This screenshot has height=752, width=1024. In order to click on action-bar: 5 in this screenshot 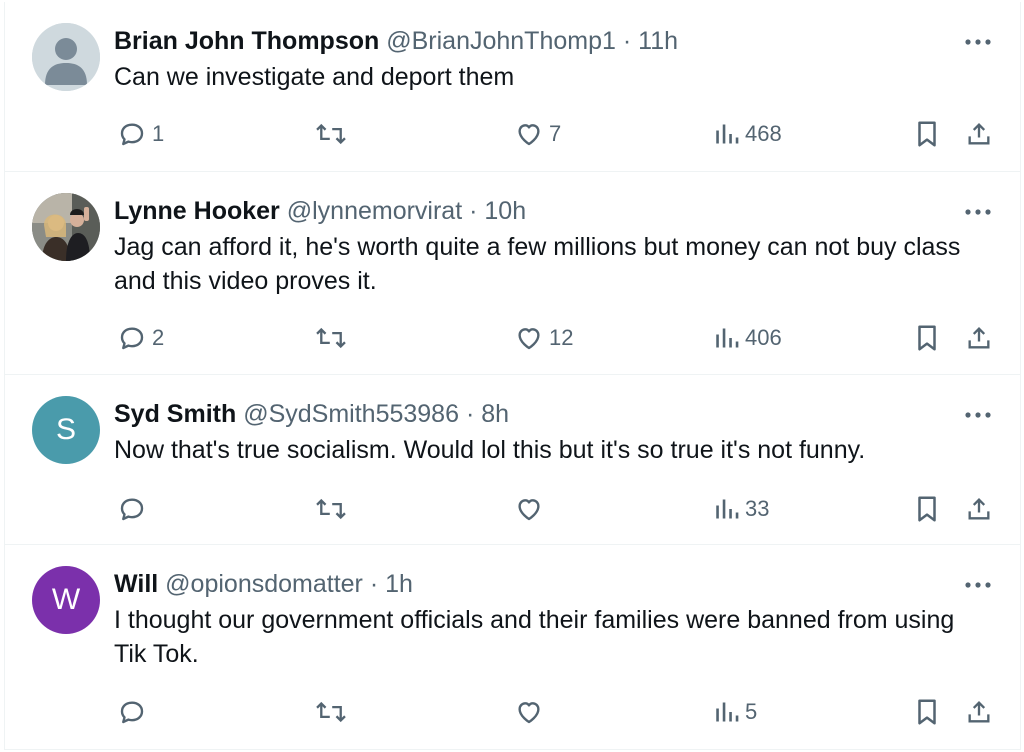, I will do `click(554, 712)`.